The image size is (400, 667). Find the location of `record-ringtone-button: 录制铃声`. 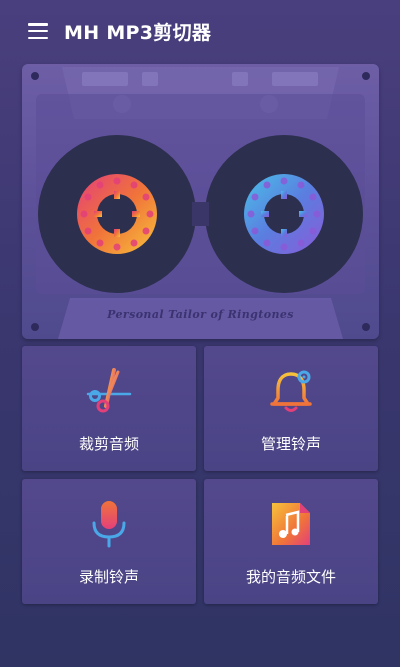

record-ringtone-button: 录制铃声 is located at coordinates (109, 541).